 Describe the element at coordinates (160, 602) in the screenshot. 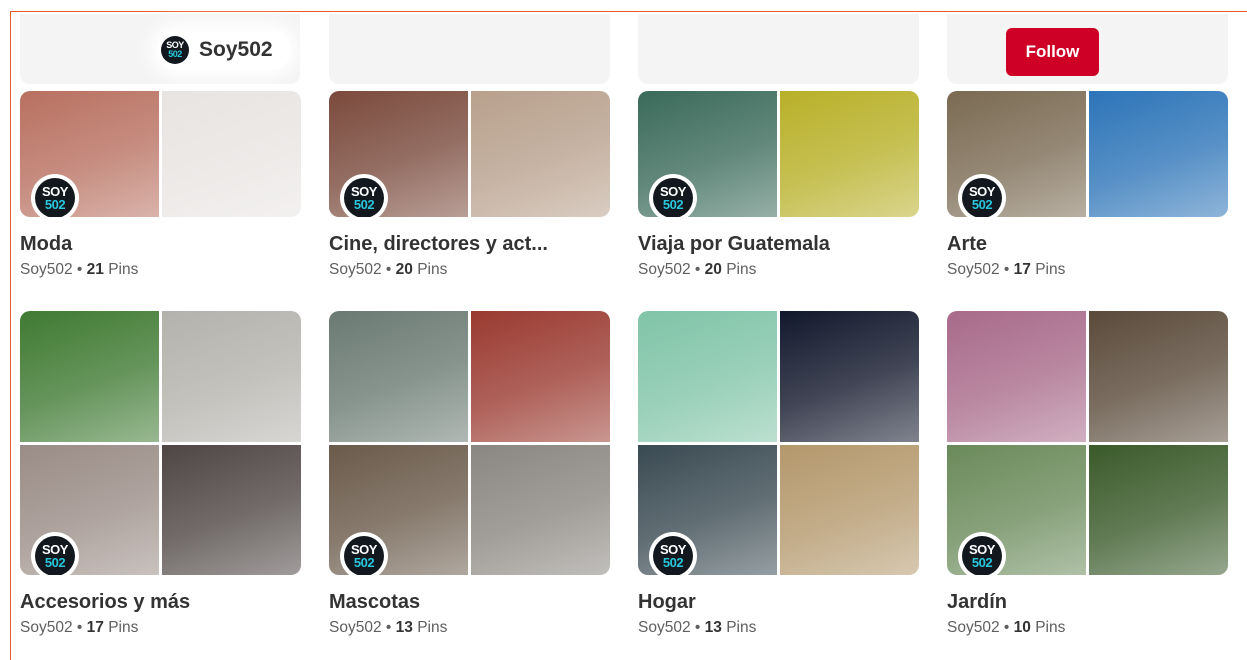

I see `board-title: Accesorios y más` at that location.